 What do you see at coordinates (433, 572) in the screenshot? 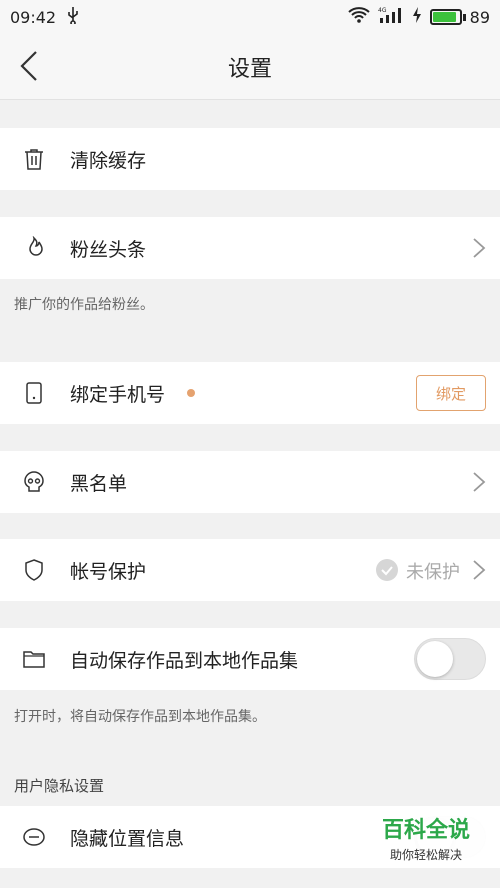
I see `protect-status: 未保护` at bounding box center [433, 572].